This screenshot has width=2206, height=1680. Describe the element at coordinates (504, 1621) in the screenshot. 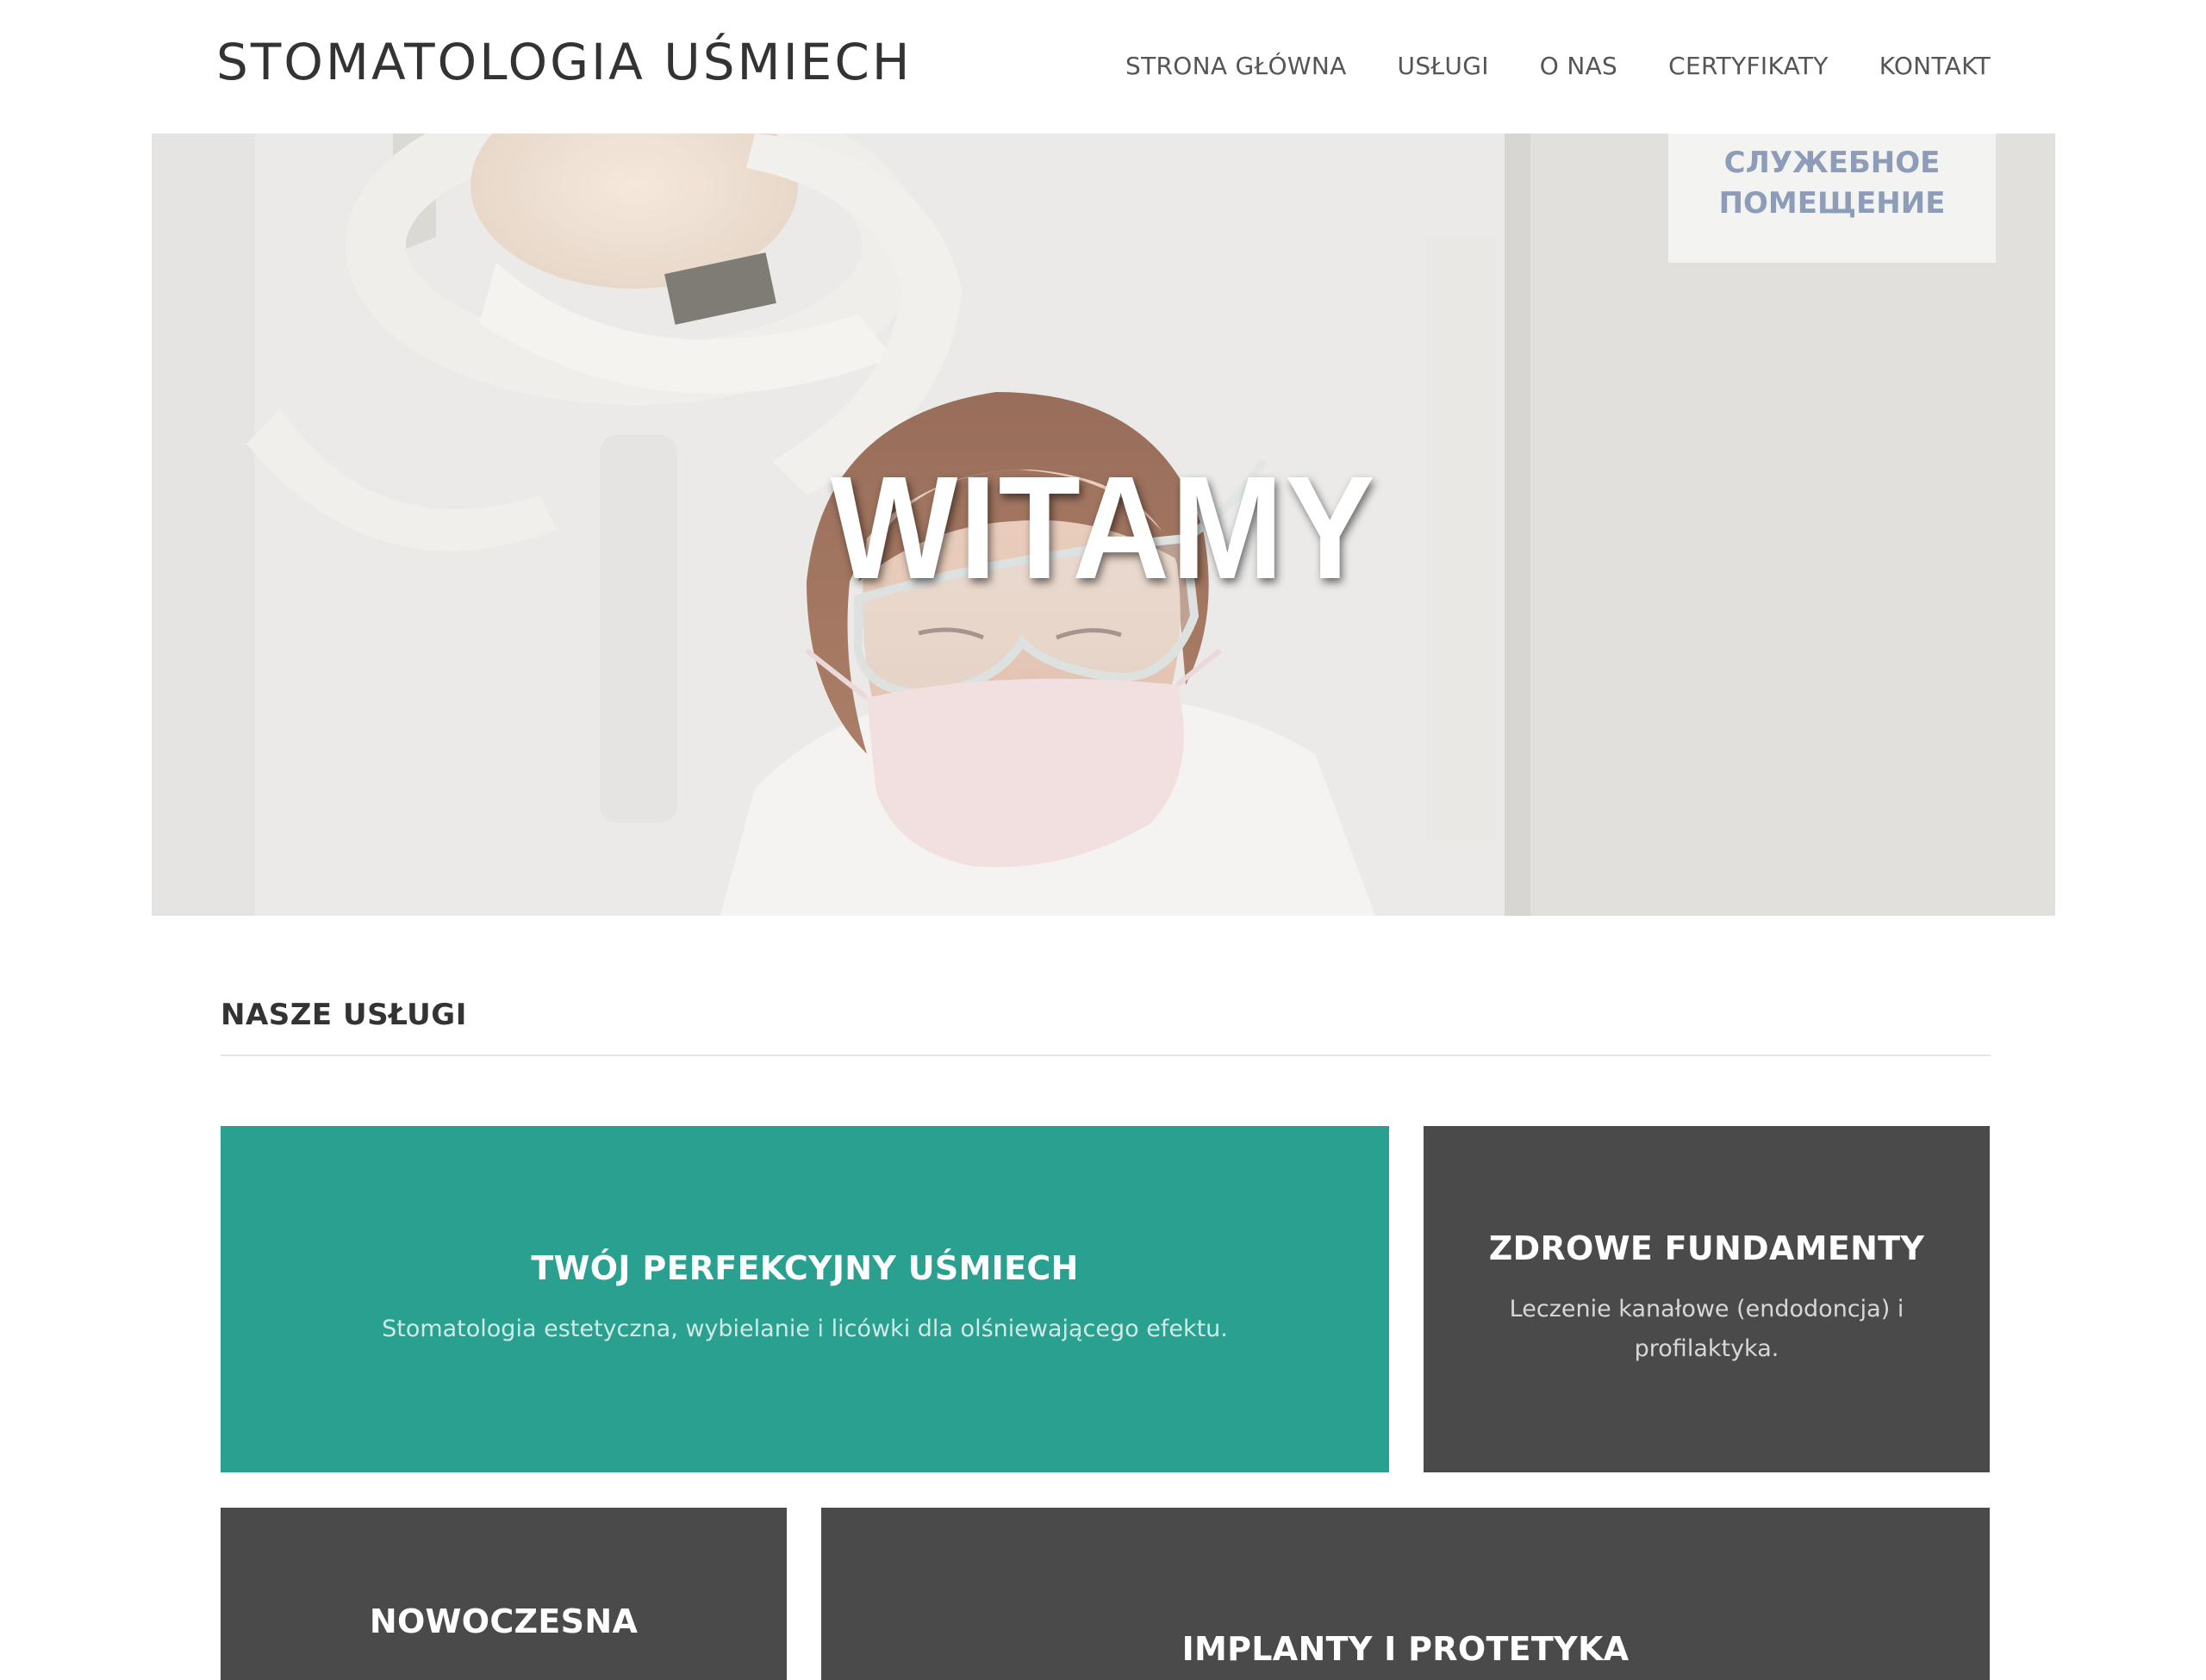

I see `service-tile-title: NOWOCZESNA` at that location.